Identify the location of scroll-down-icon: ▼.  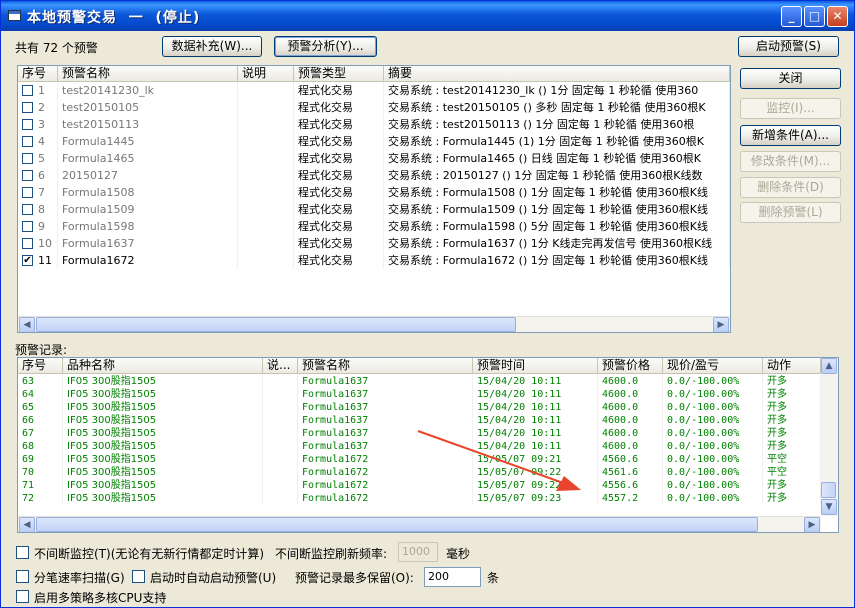
(829, 507).